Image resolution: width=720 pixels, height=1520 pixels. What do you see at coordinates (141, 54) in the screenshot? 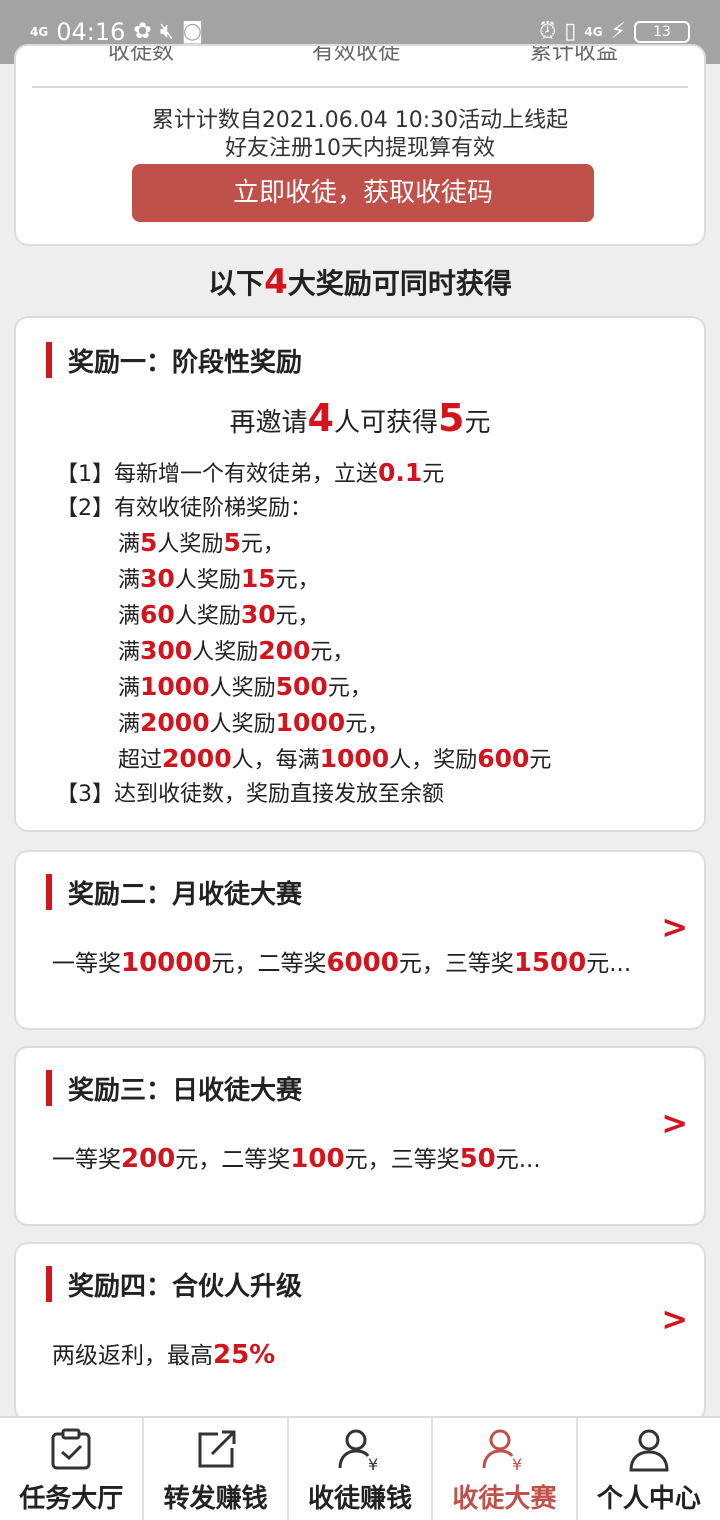
I see `stat-label: 收徒数` at bounding box center [141, 54].